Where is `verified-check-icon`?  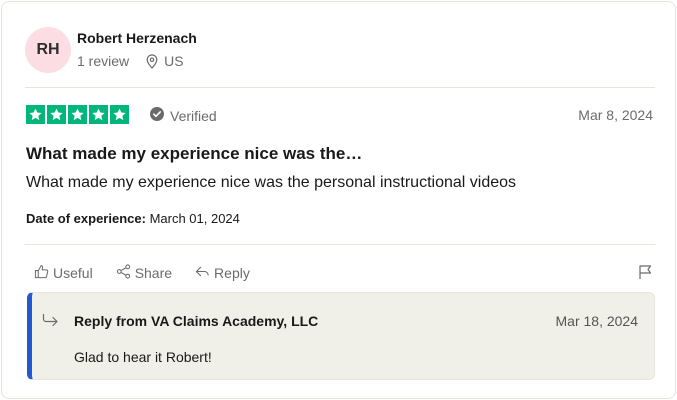
verified-check-icon is located at coordinates (157, 115).